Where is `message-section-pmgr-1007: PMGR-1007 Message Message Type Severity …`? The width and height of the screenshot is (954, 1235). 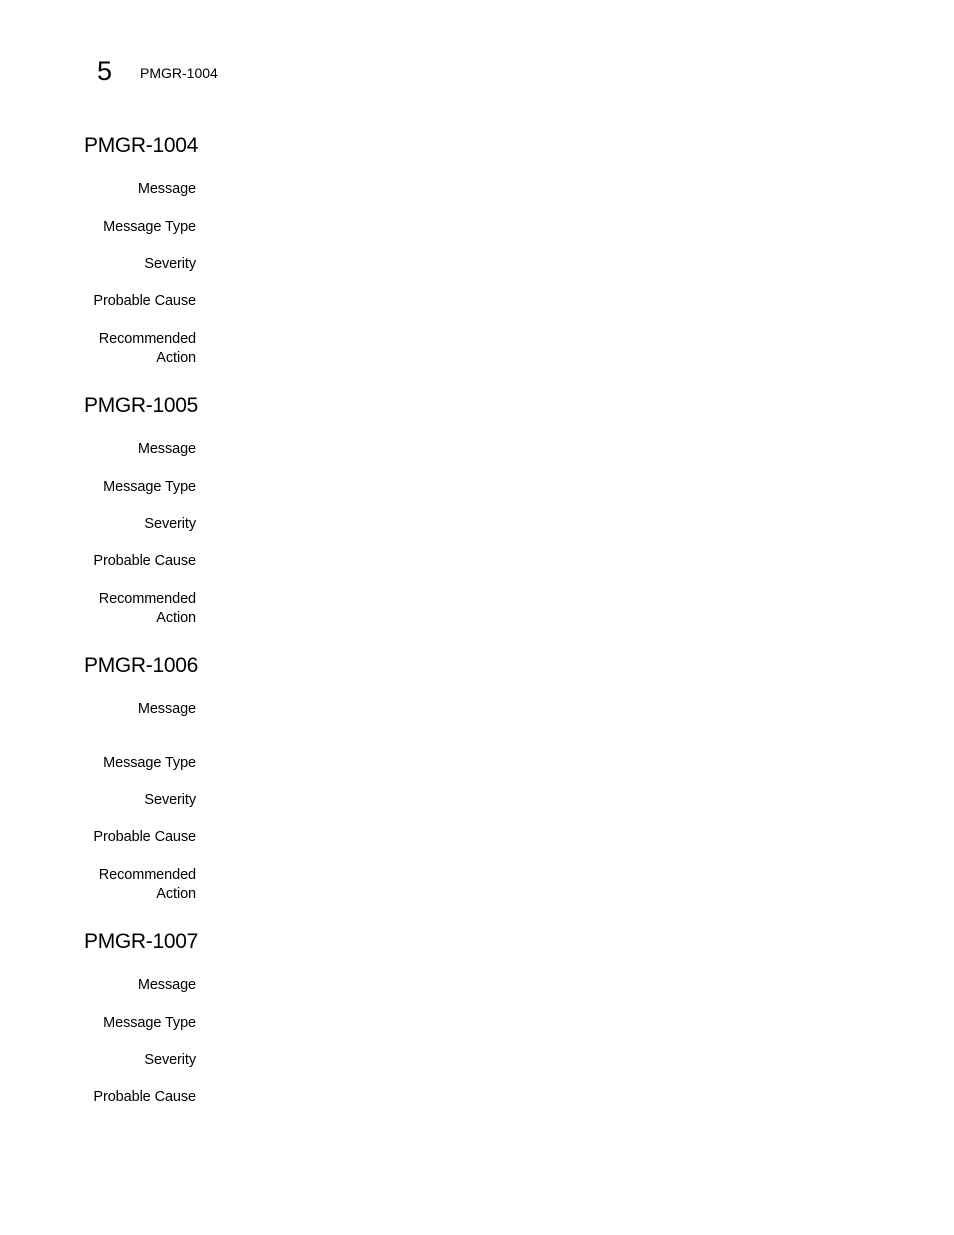
message-section-pmgr-1007: PMGR-1007 Message Message Type Severity … is located at coordinates (484, 1017).